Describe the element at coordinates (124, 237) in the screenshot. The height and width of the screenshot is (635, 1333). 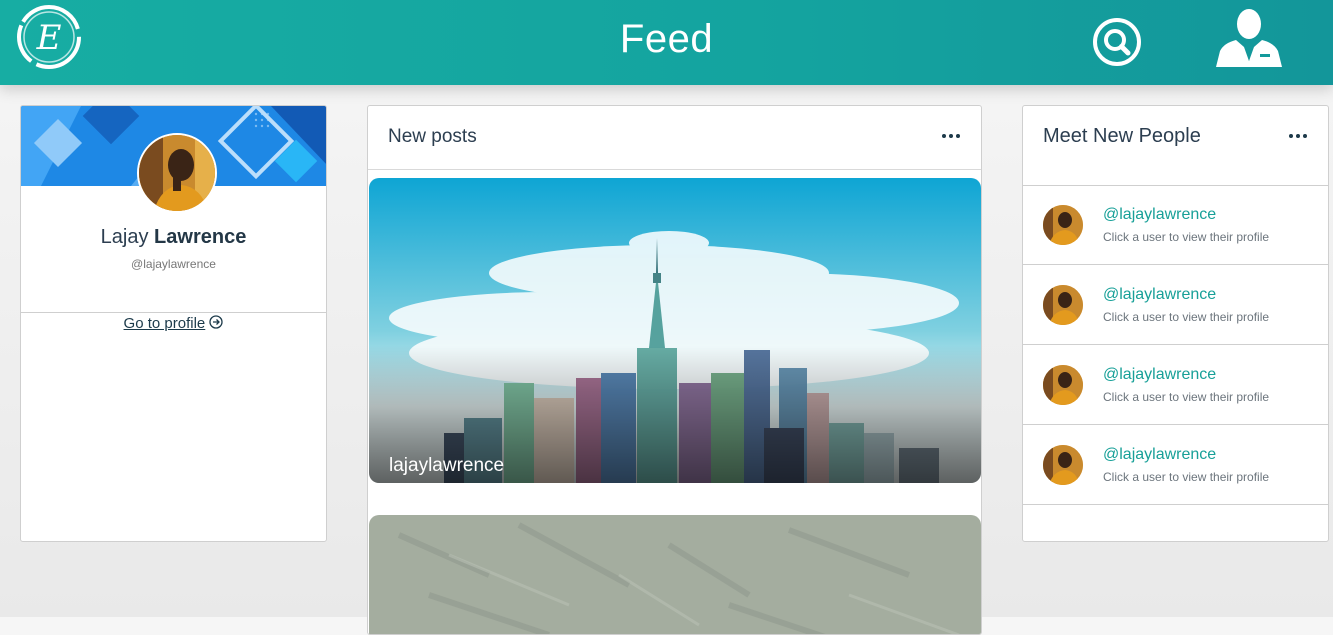
I see `profile-first-name: Lajay` at that location.